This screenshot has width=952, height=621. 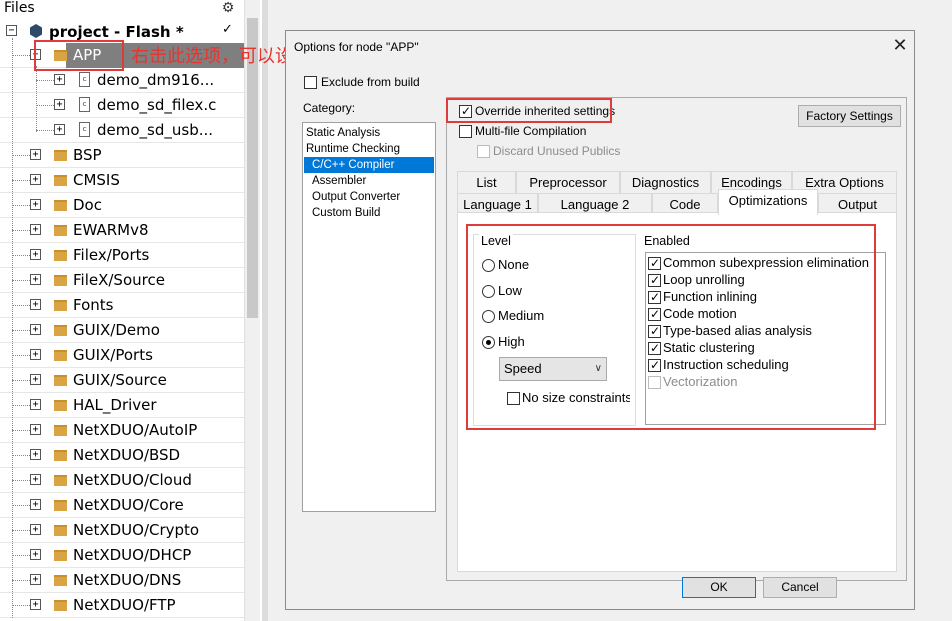 I want to click on tree-item-netxduo-bsd: + NetXDUO/BSD, so click(x=122, y=455).